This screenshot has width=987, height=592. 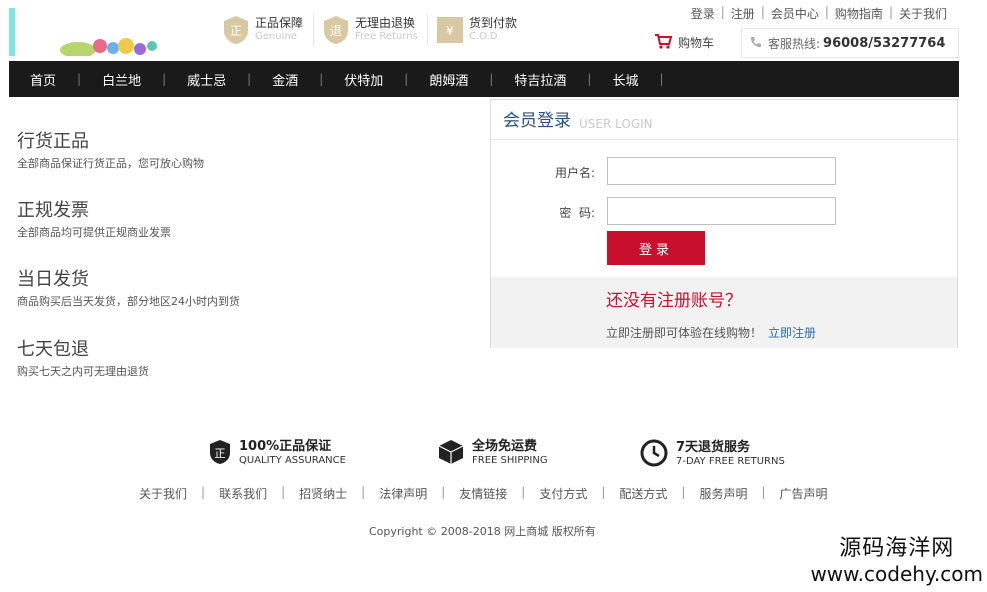 What do you see at coordinates (540, 79) in the screenshot?
I see `nav-item-tequila: 特吉拉酒` at bounding box center [540, 79].